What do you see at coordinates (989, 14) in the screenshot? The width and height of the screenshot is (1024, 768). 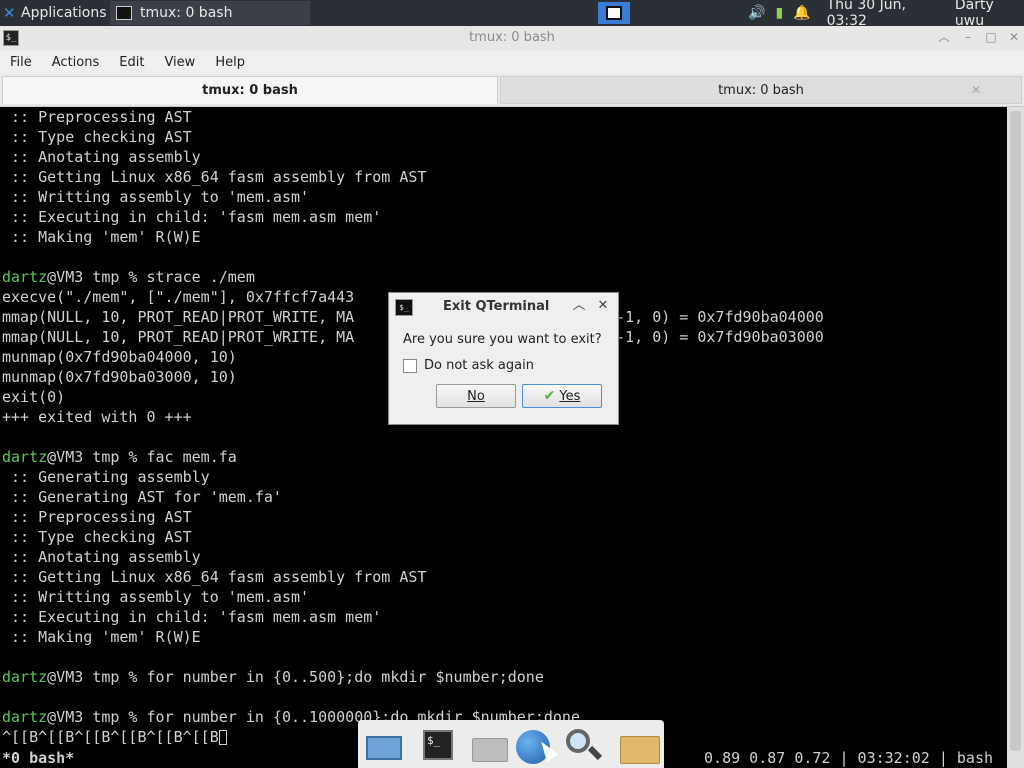 I see `user-name: Darty uwu` at bounding box center [989, 14].